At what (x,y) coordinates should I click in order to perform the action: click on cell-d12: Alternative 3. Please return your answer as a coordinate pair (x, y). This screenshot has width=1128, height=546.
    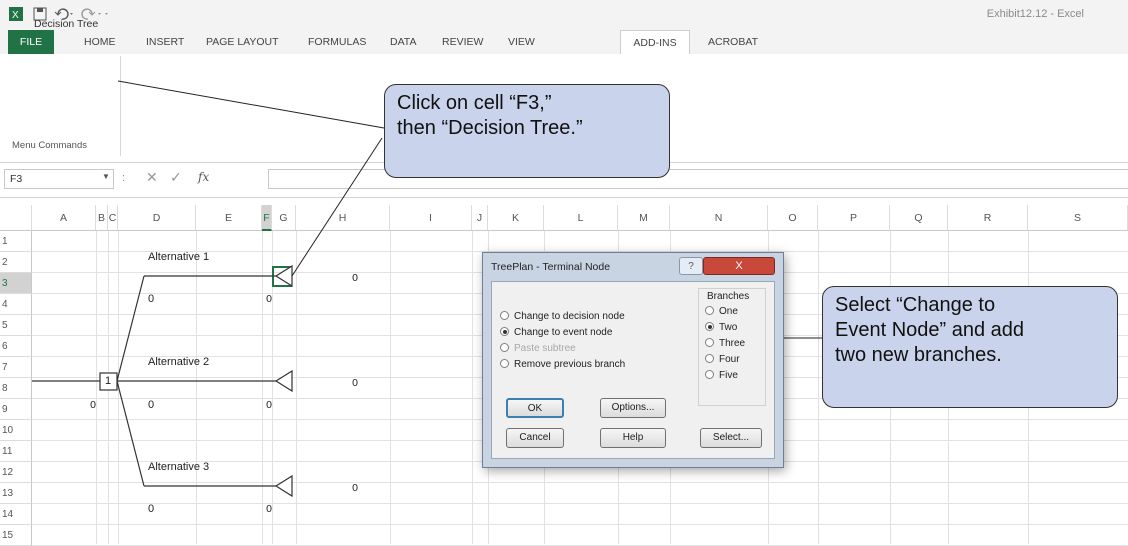
    Looking at the image, I should click on (179, 467).